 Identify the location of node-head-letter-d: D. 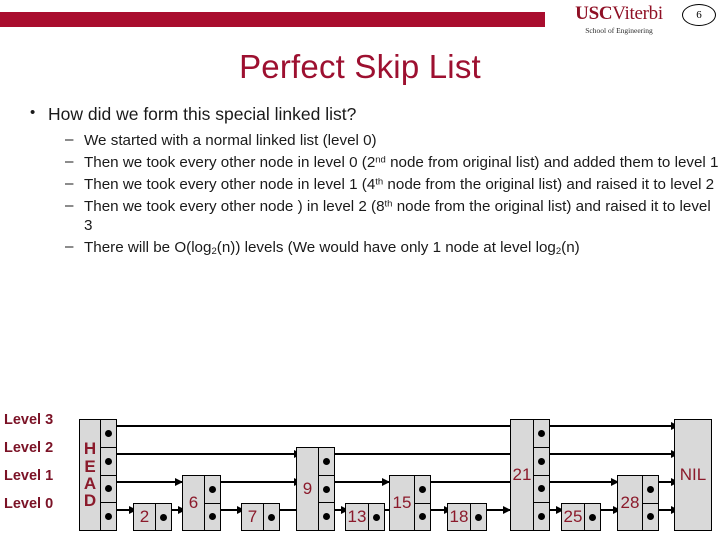
(90, 501).